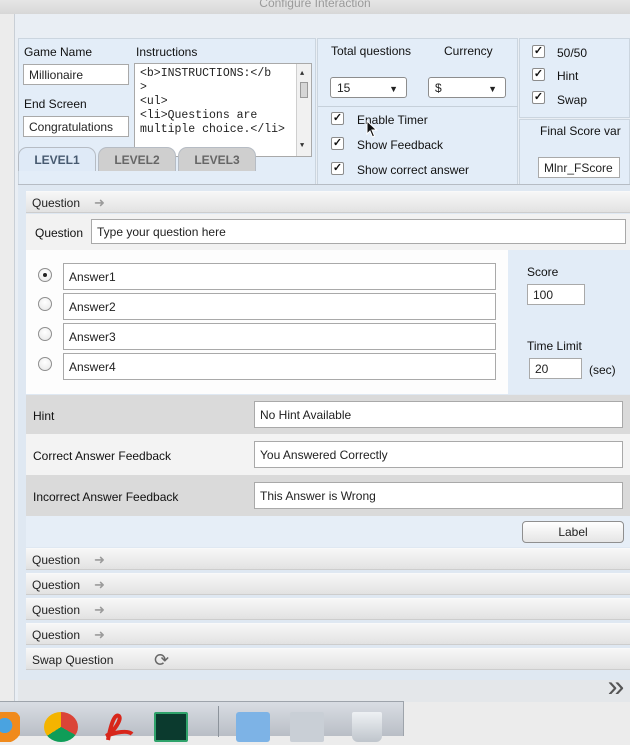 Image resolution: width=630 pixels, height=745 pixels. What do you see at coordinates (76, 126) in the screenshot?
I see `end-screen-input: Congratulations` at bounding box center [76, 126].